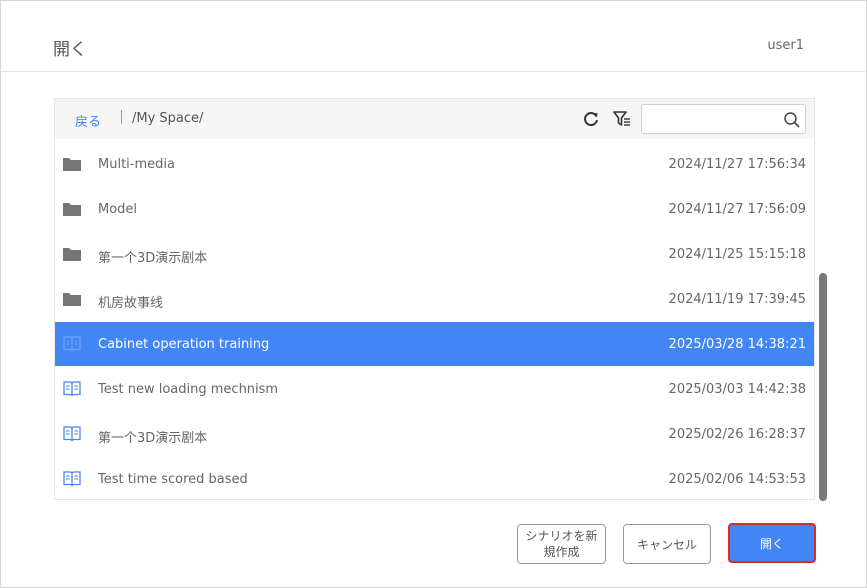 The height and width of the screenshot is (588, 867). I want to click on file-name: 机房故事线, so click(131, 303).